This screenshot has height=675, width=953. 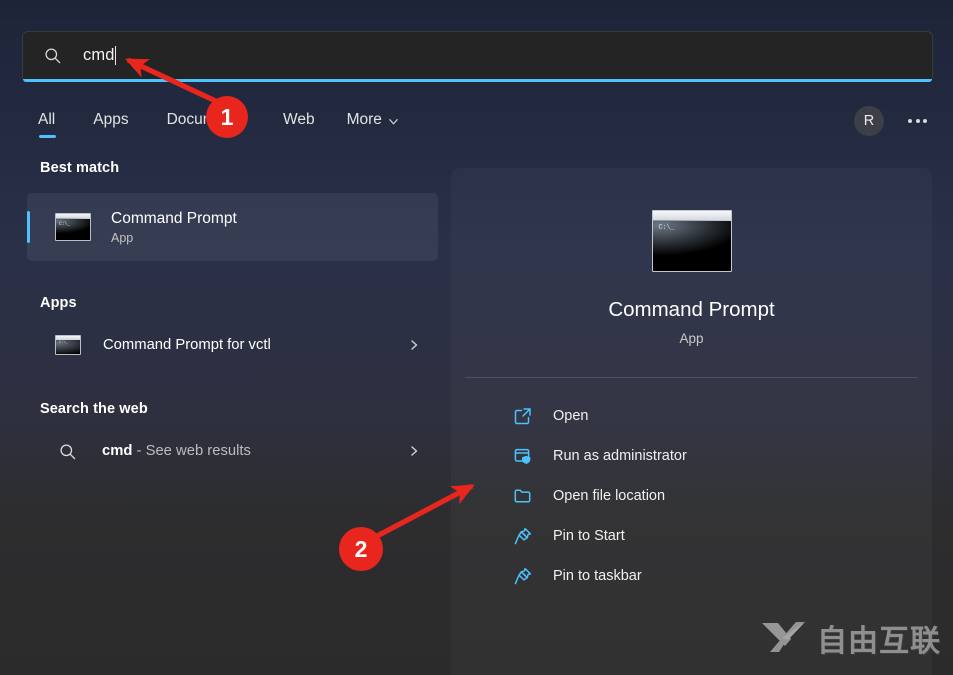 What do you see at coordinates (879, 641) in the screenshot?
I see `watermark-text: 自由互联` at bounding box center [879, 641].